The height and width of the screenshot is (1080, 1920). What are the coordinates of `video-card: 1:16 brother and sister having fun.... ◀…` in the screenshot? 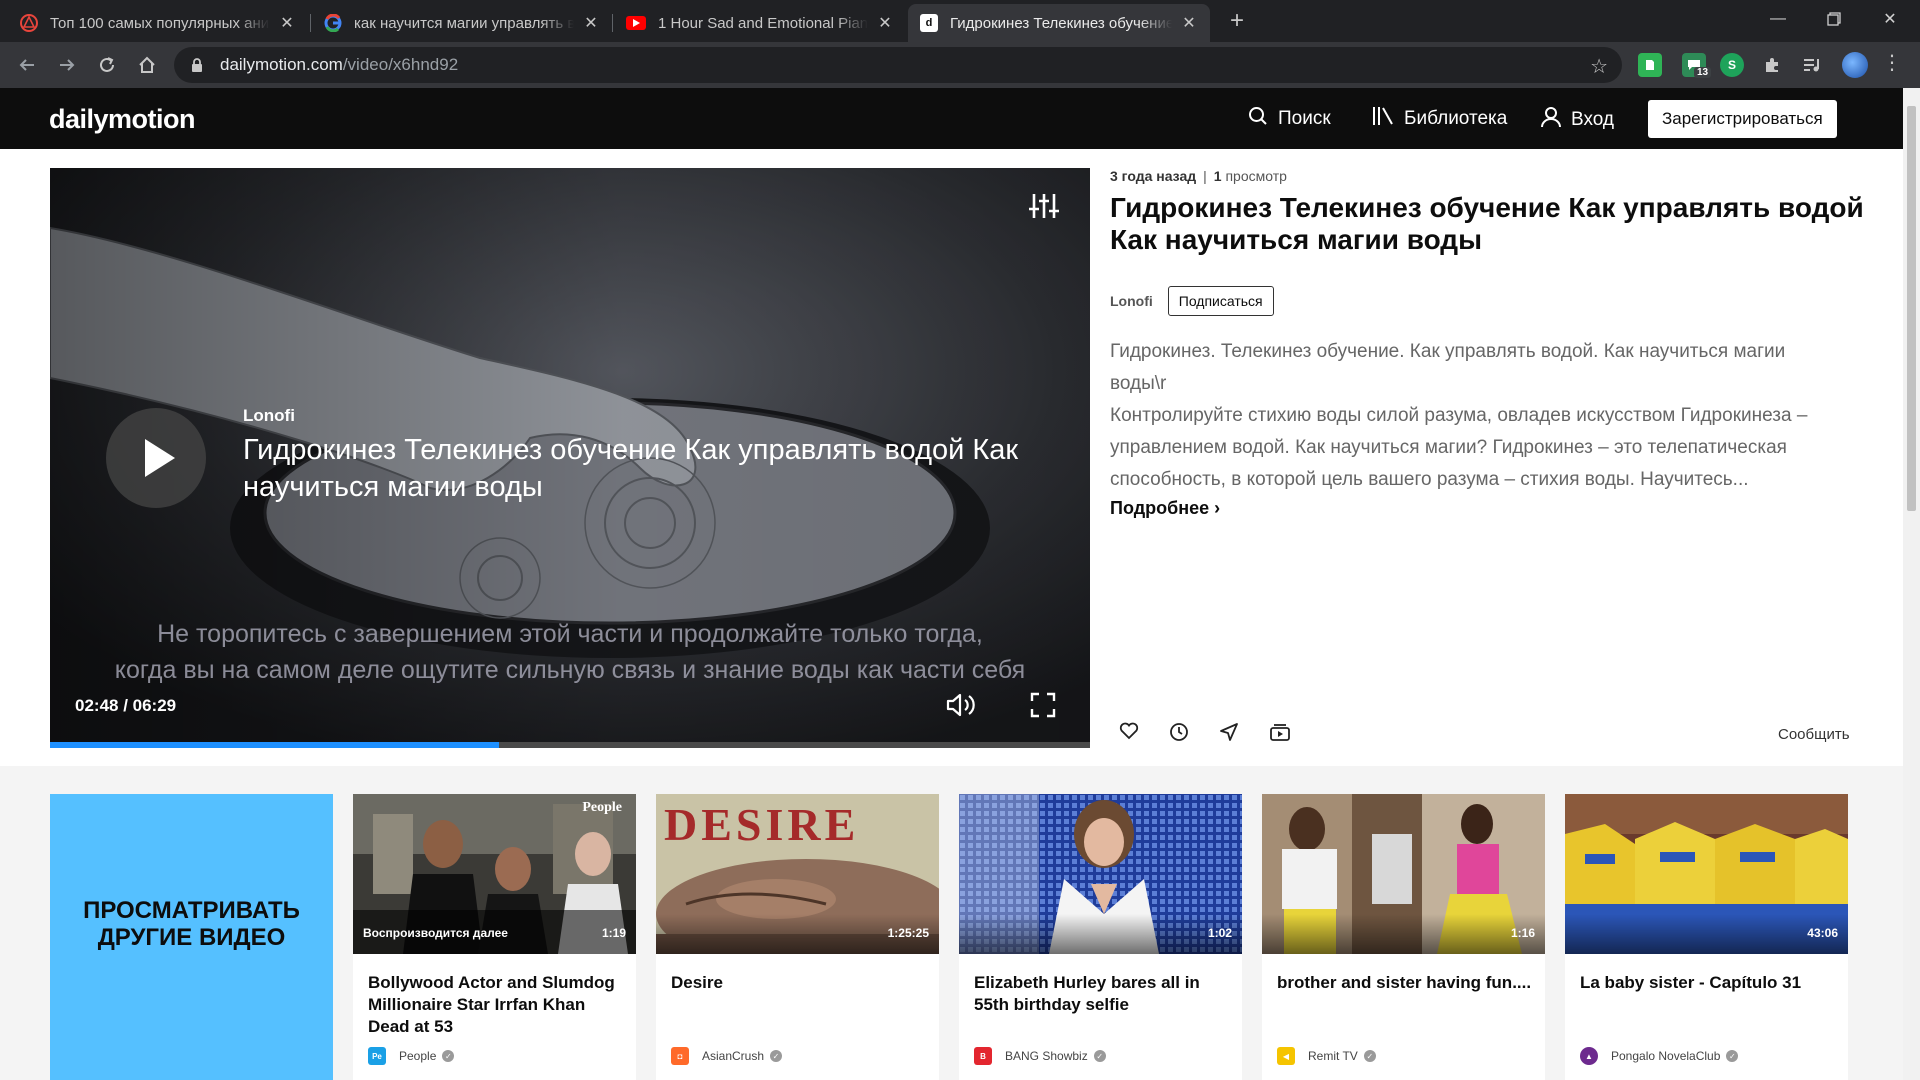 It's located at (1403, 937).